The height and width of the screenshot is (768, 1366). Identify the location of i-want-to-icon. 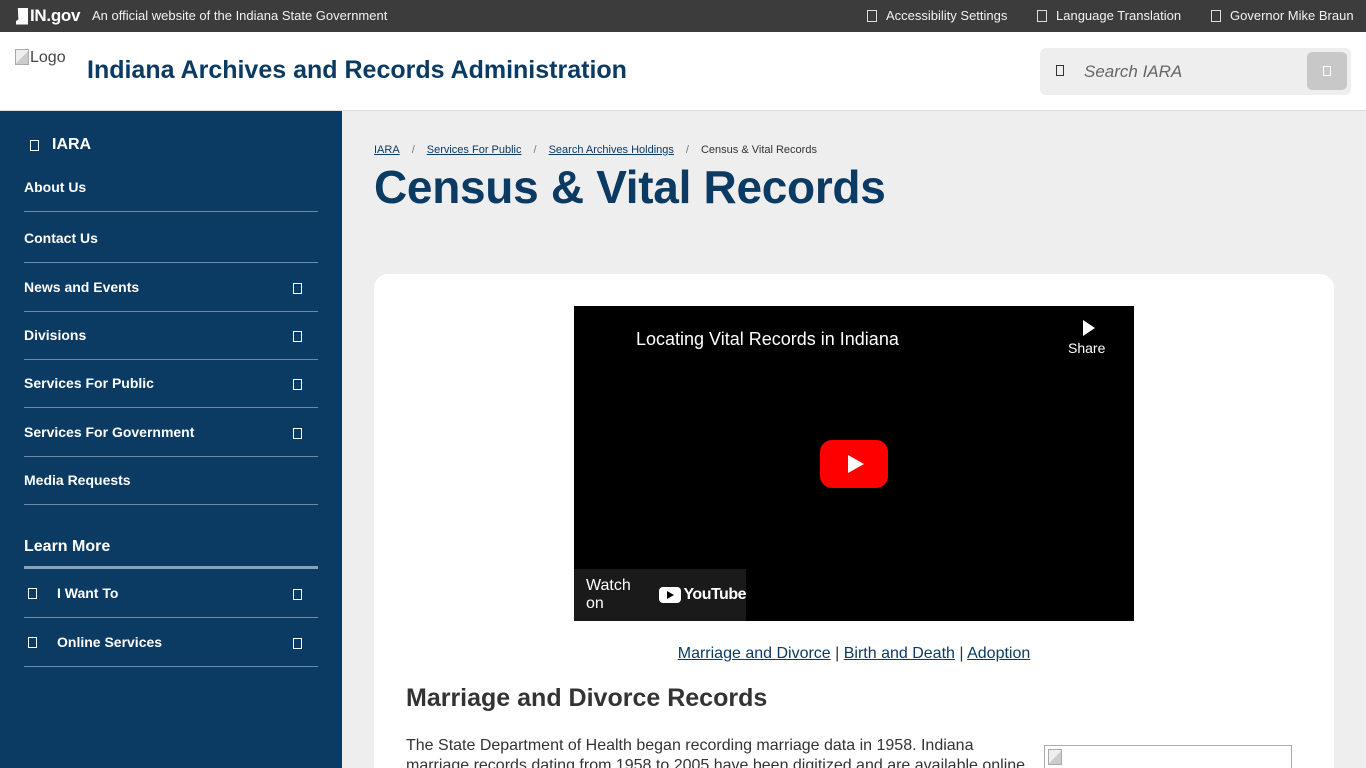
(32, 593).